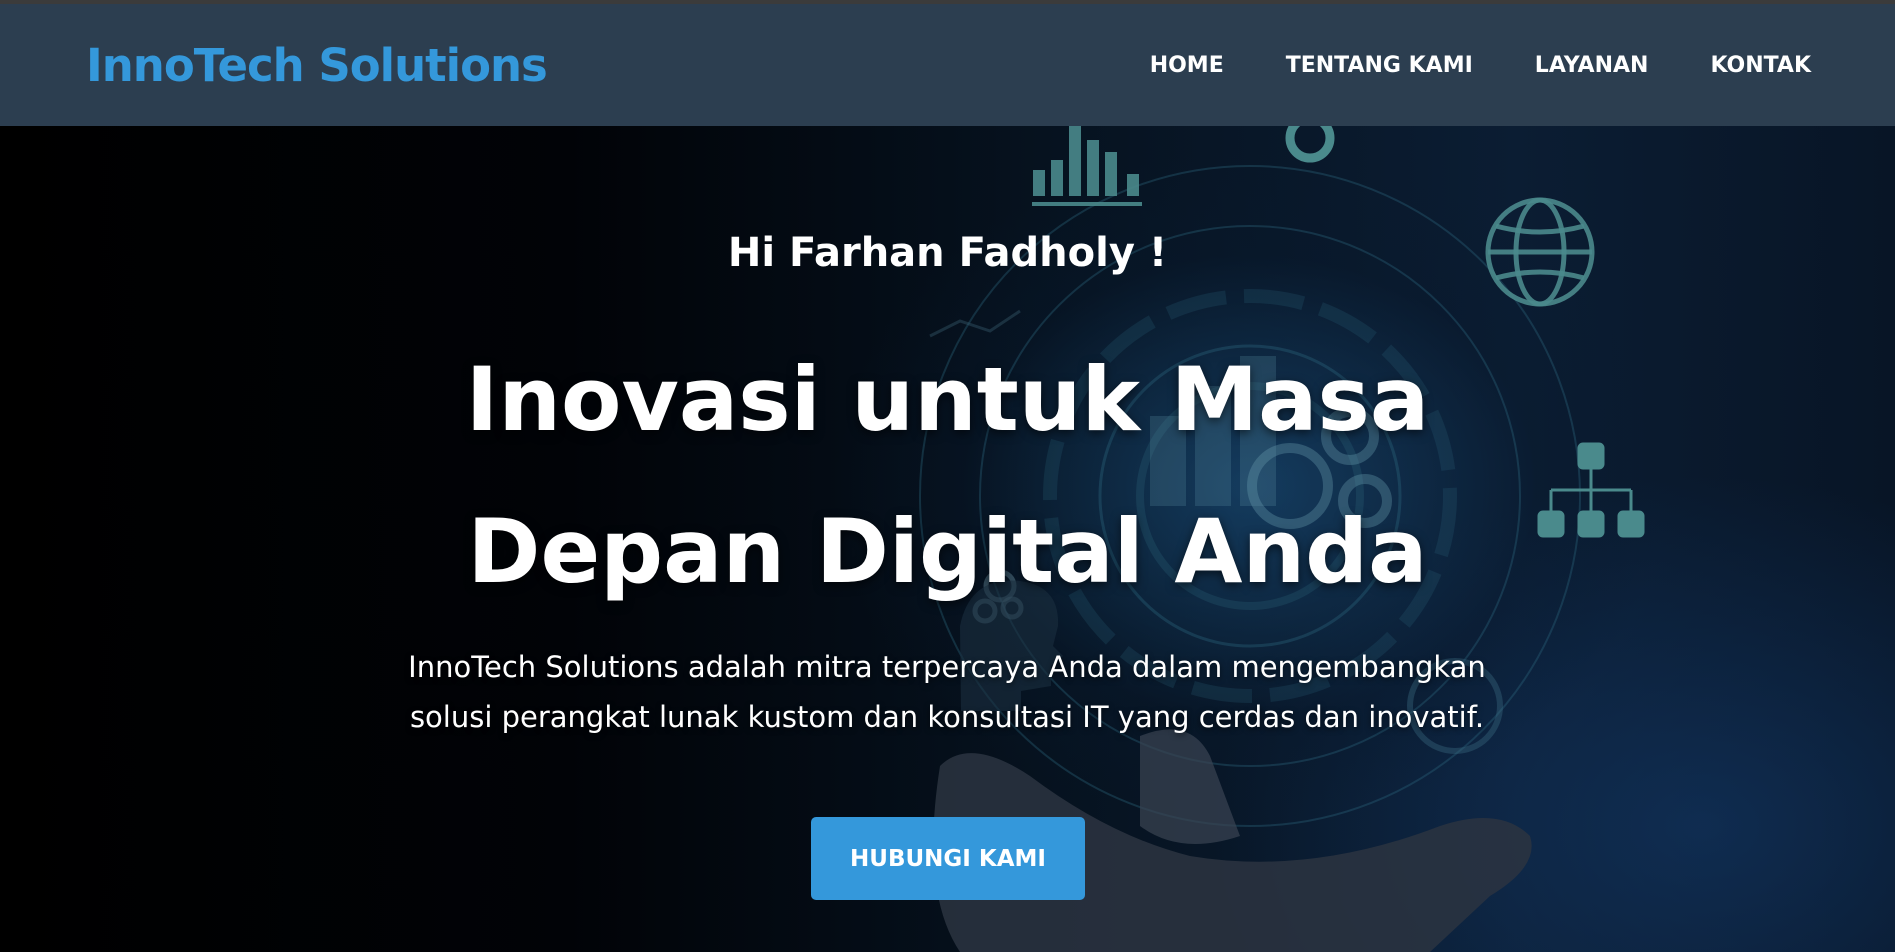  I want to click on nav-contact-link: KONTAK, so click(1760, 65).